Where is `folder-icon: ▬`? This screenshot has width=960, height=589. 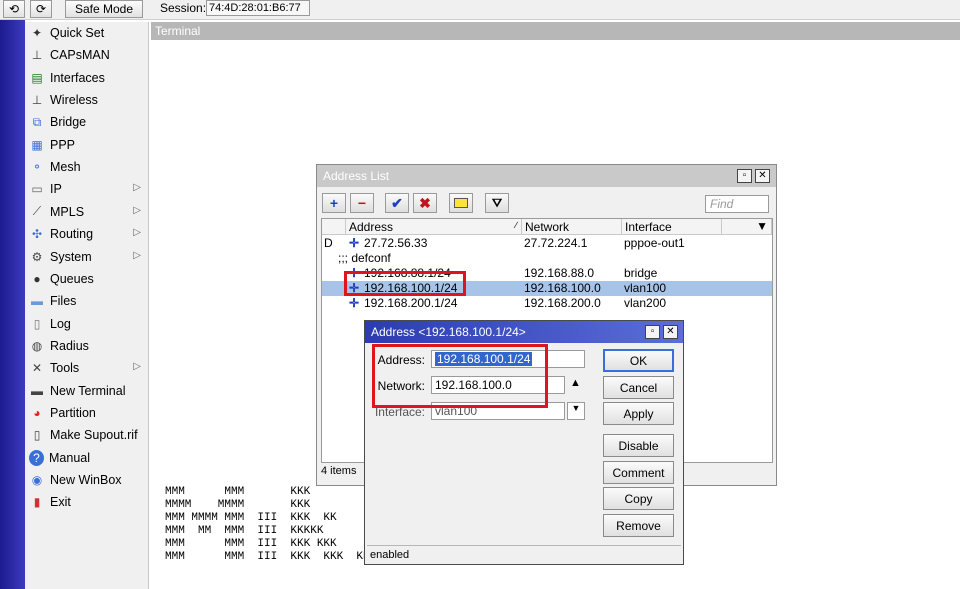 folder-icon: ▬ is located at coordinates (37, 301).